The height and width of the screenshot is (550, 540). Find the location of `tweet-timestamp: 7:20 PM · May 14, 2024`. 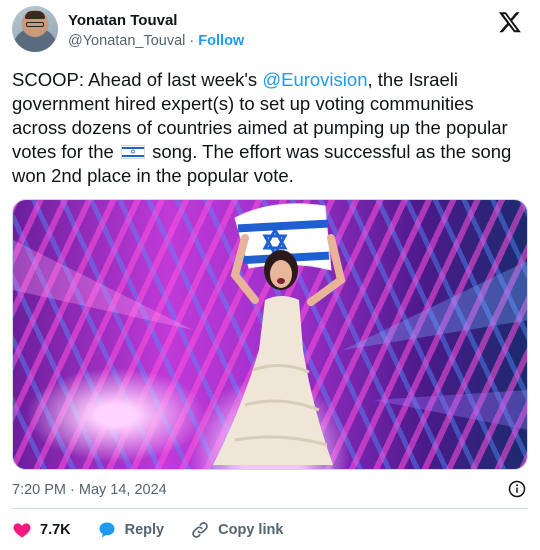

tweet-timestamp: 7:20 PM · May 14, 2024 is located at coordinates (89, 490).